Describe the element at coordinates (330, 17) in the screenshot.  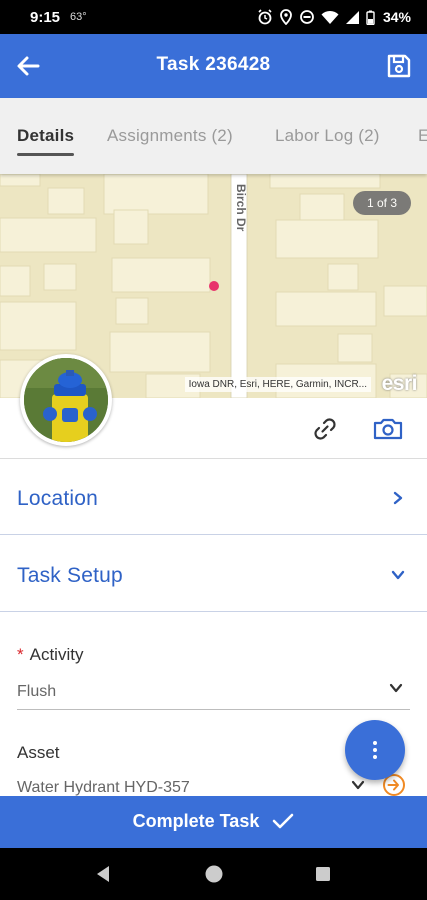
I see `wifi-icon` at that location.